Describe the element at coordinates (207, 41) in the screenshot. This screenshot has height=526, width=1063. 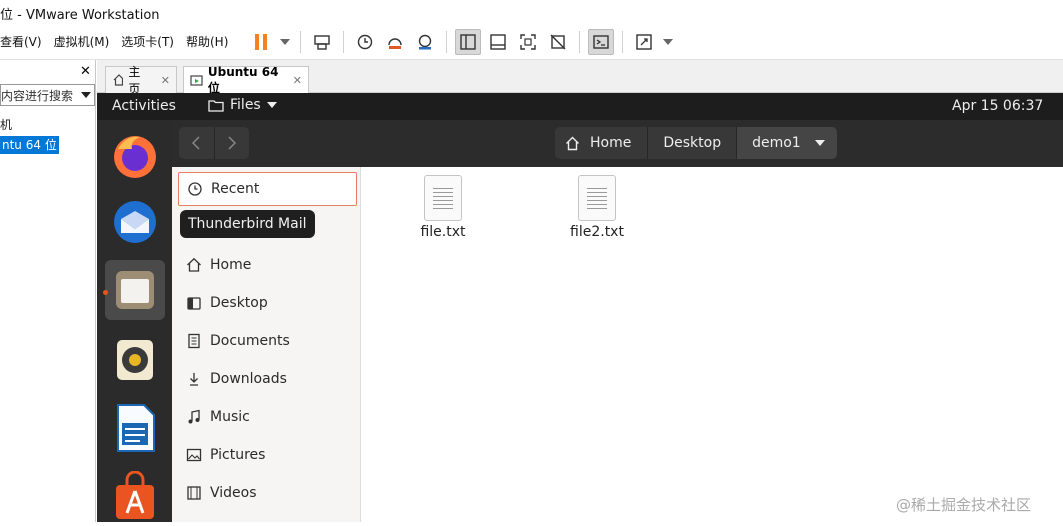
I see `menu-help: 帮助(H)` at that location.